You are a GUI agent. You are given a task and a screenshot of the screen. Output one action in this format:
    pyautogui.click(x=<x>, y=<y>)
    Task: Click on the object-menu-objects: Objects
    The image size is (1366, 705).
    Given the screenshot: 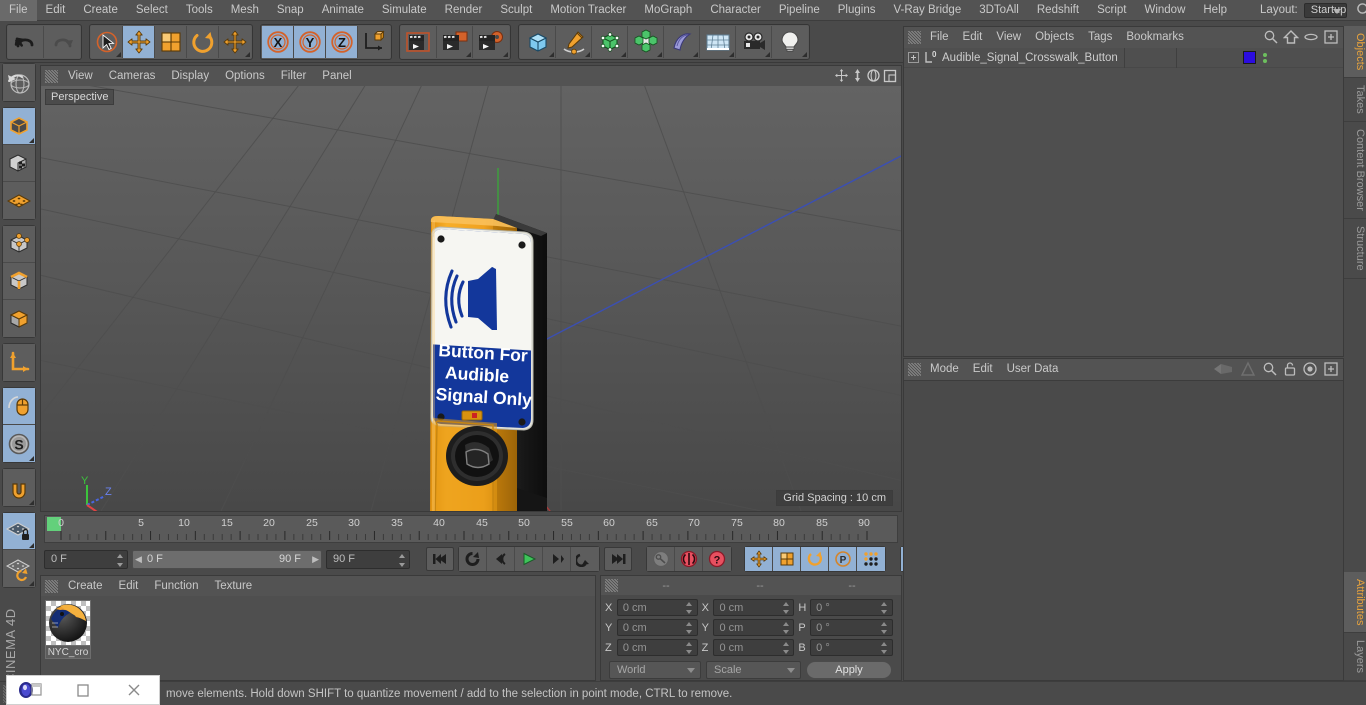 What is the action you would take?
    pyautogui.click(x=1054, y=37)
    